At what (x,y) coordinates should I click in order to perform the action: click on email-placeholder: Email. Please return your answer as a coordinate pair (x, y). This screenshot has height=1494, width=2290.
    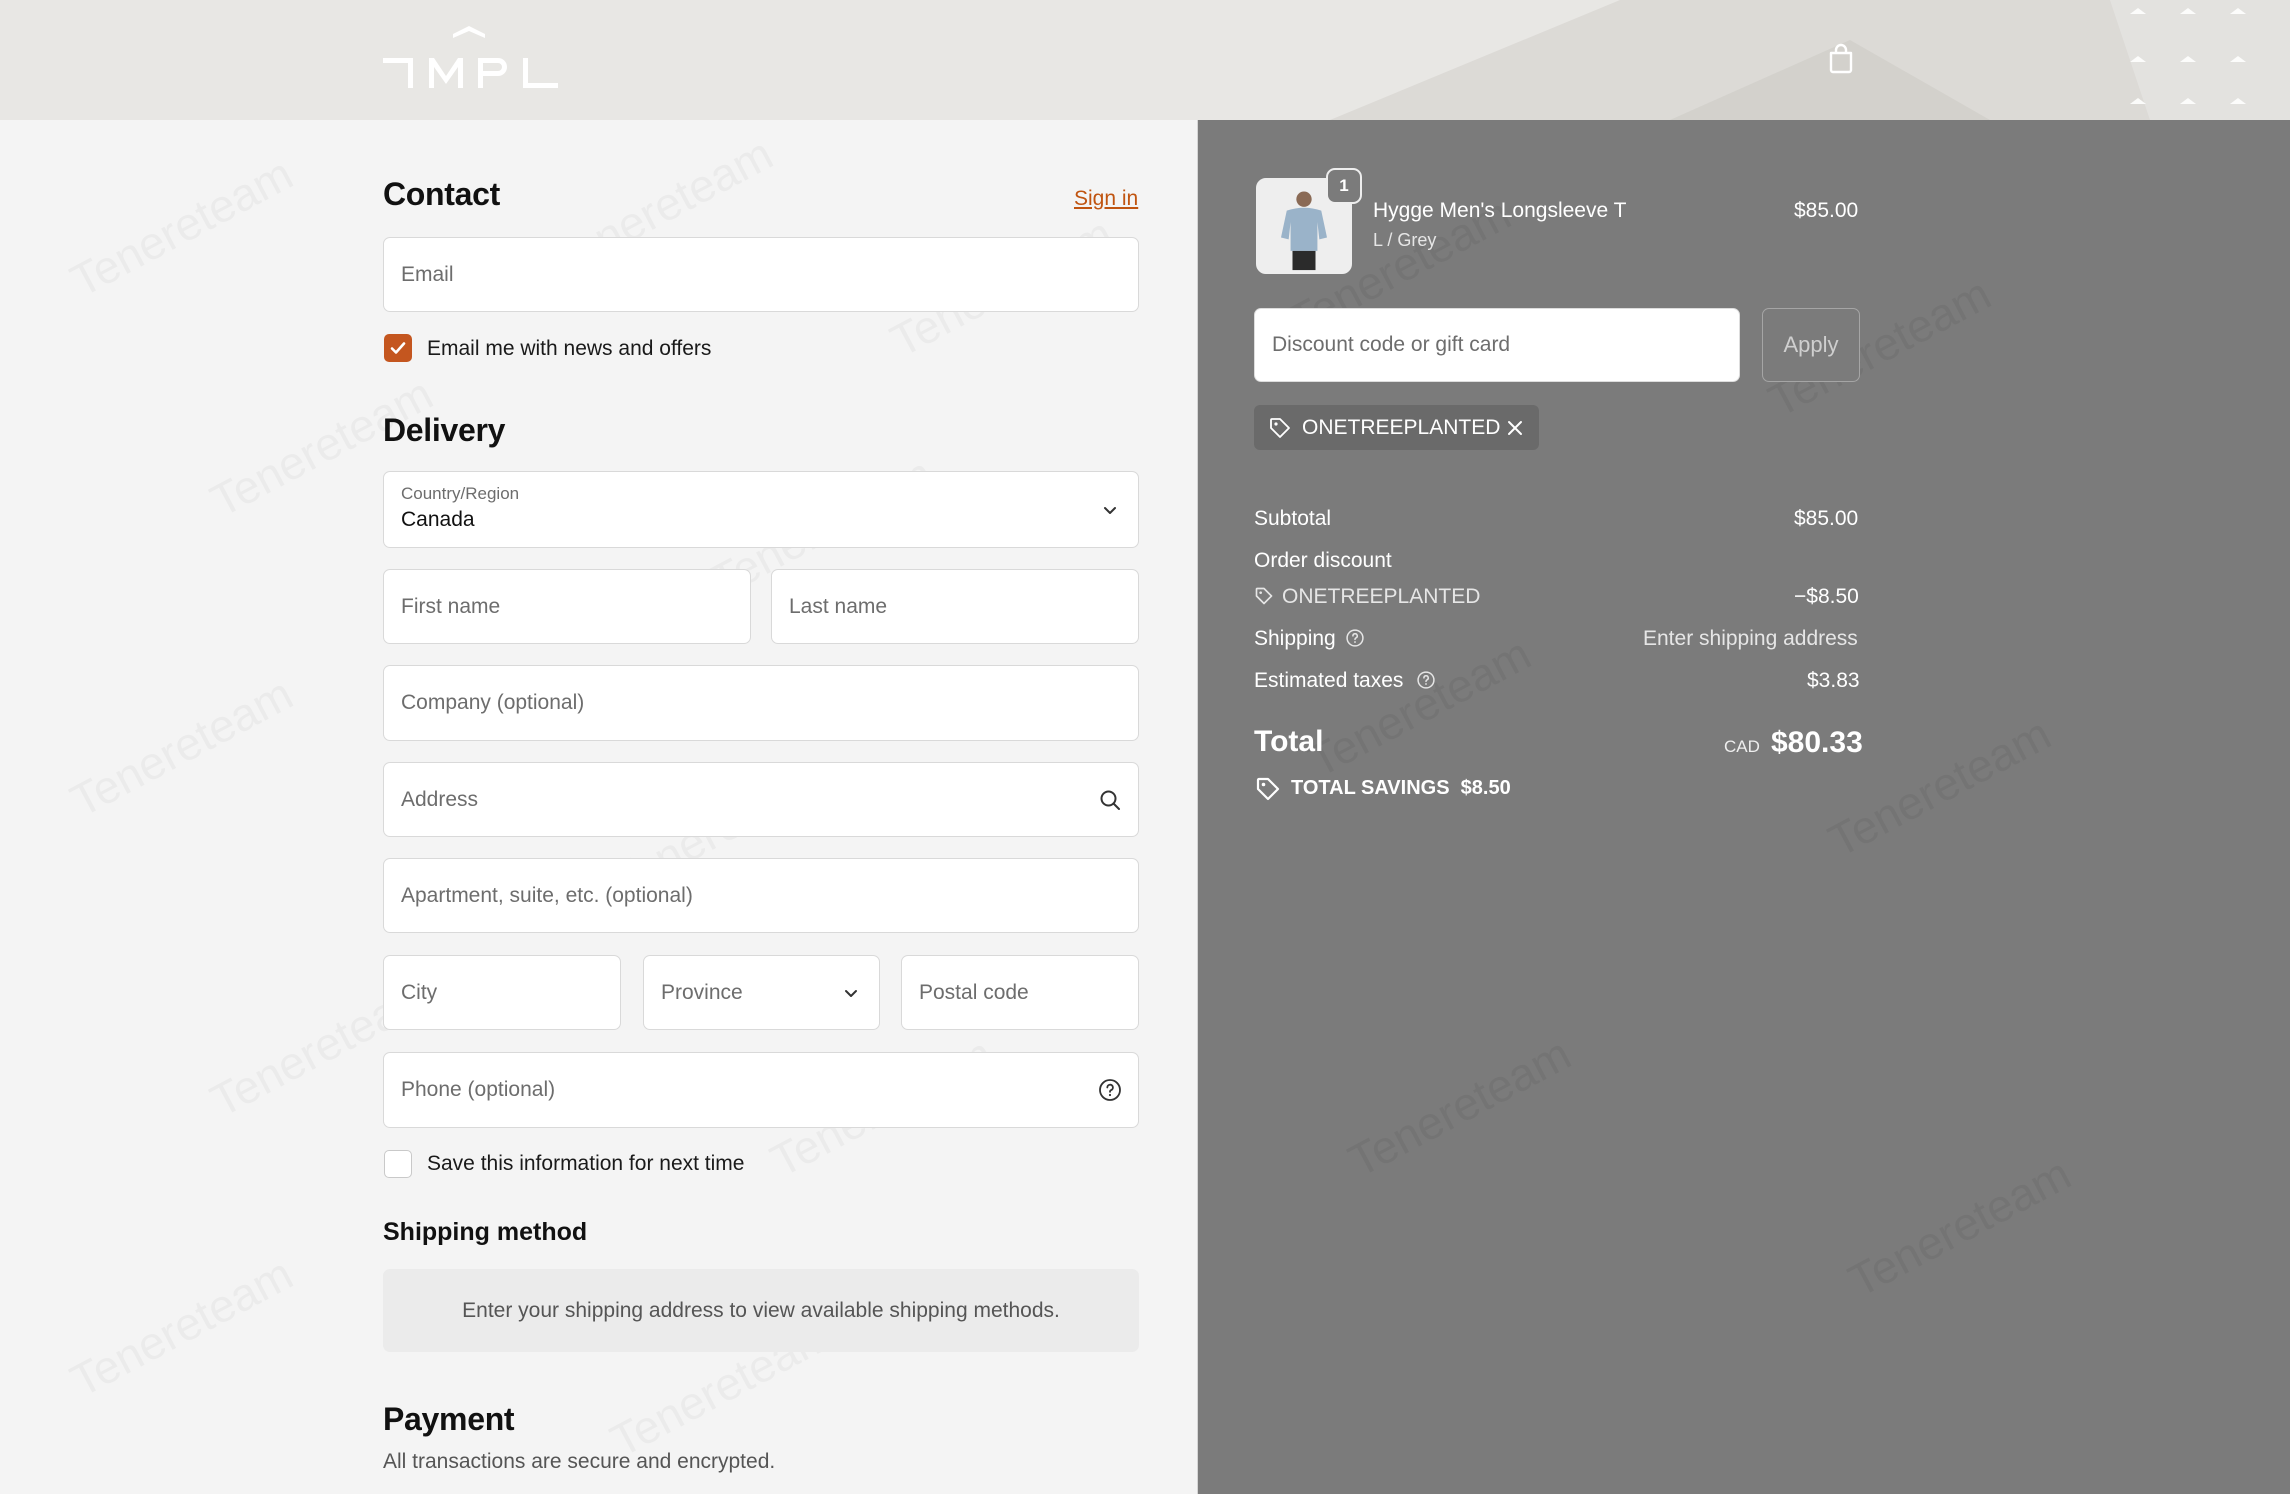
    Looking at the image, I should click on (427, 274).